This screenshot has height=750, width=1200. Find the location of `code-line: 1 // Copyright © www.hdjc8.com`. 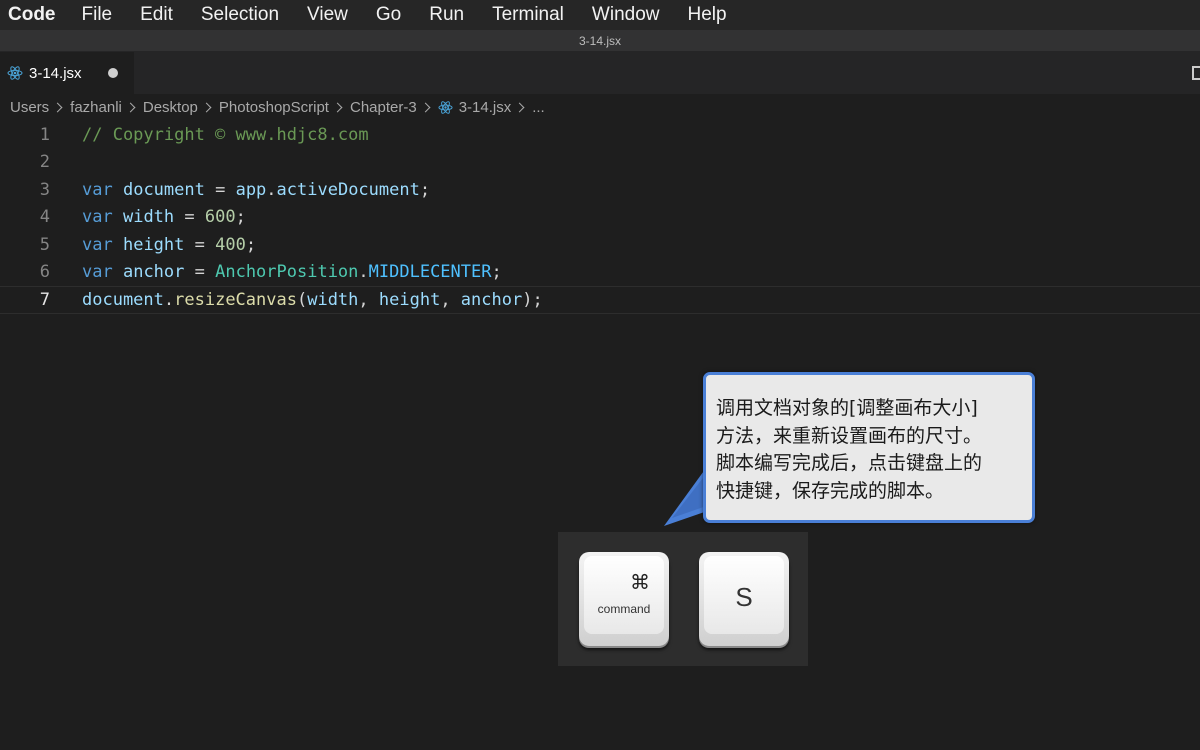

code-line: 1 // Copyright © www.hdjc8.com is located at coordinates (600, 135).